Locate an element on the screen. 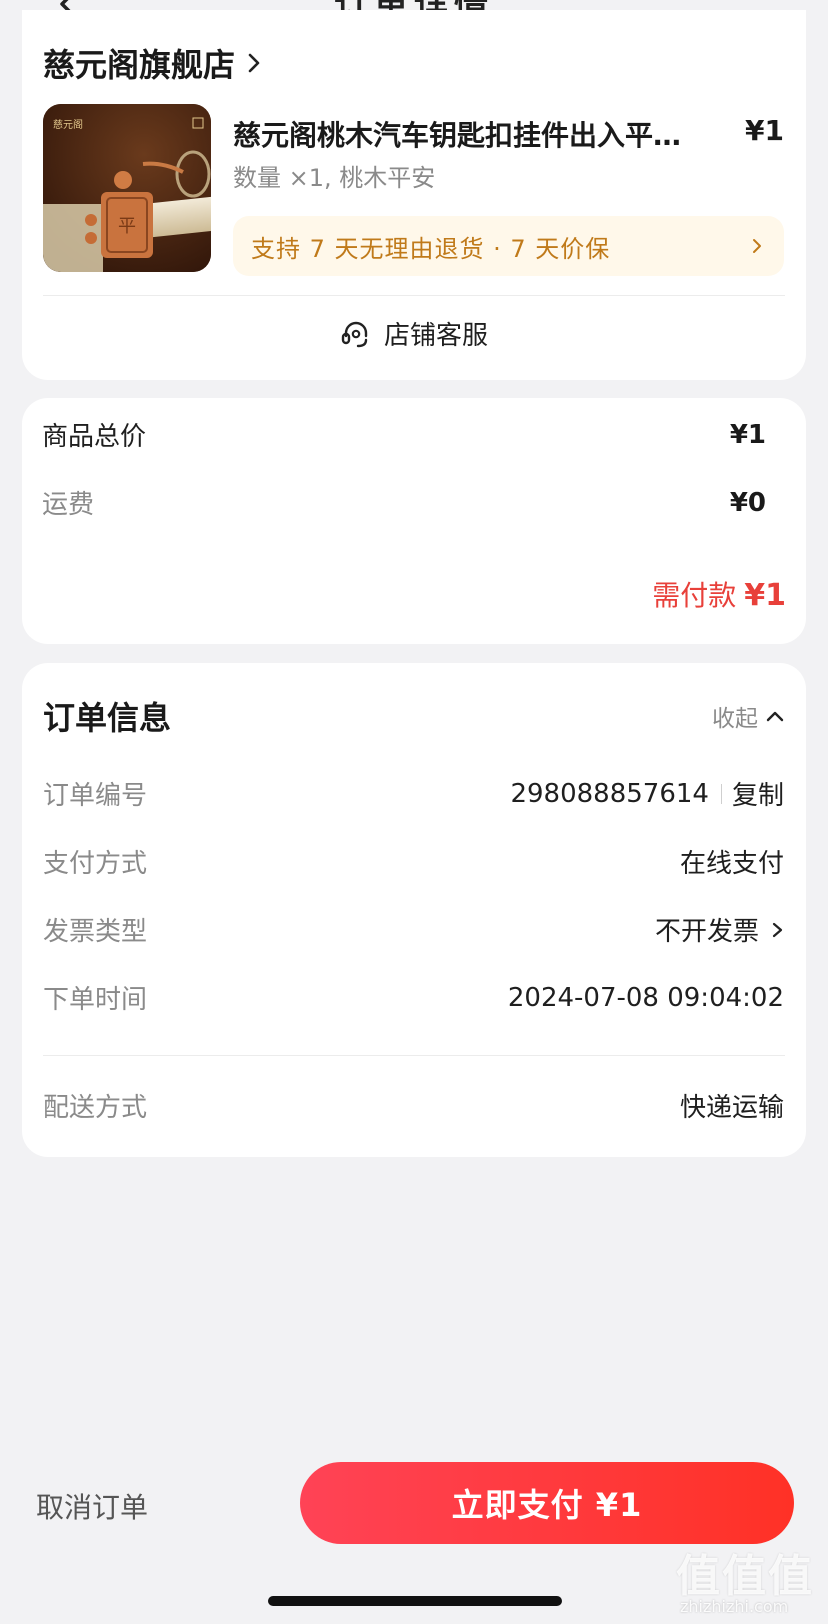 The width and height of the screenshot is (828, 1624). product-spec: 数量 ×1, 桃木平安 is located at coordinates (334, 178).